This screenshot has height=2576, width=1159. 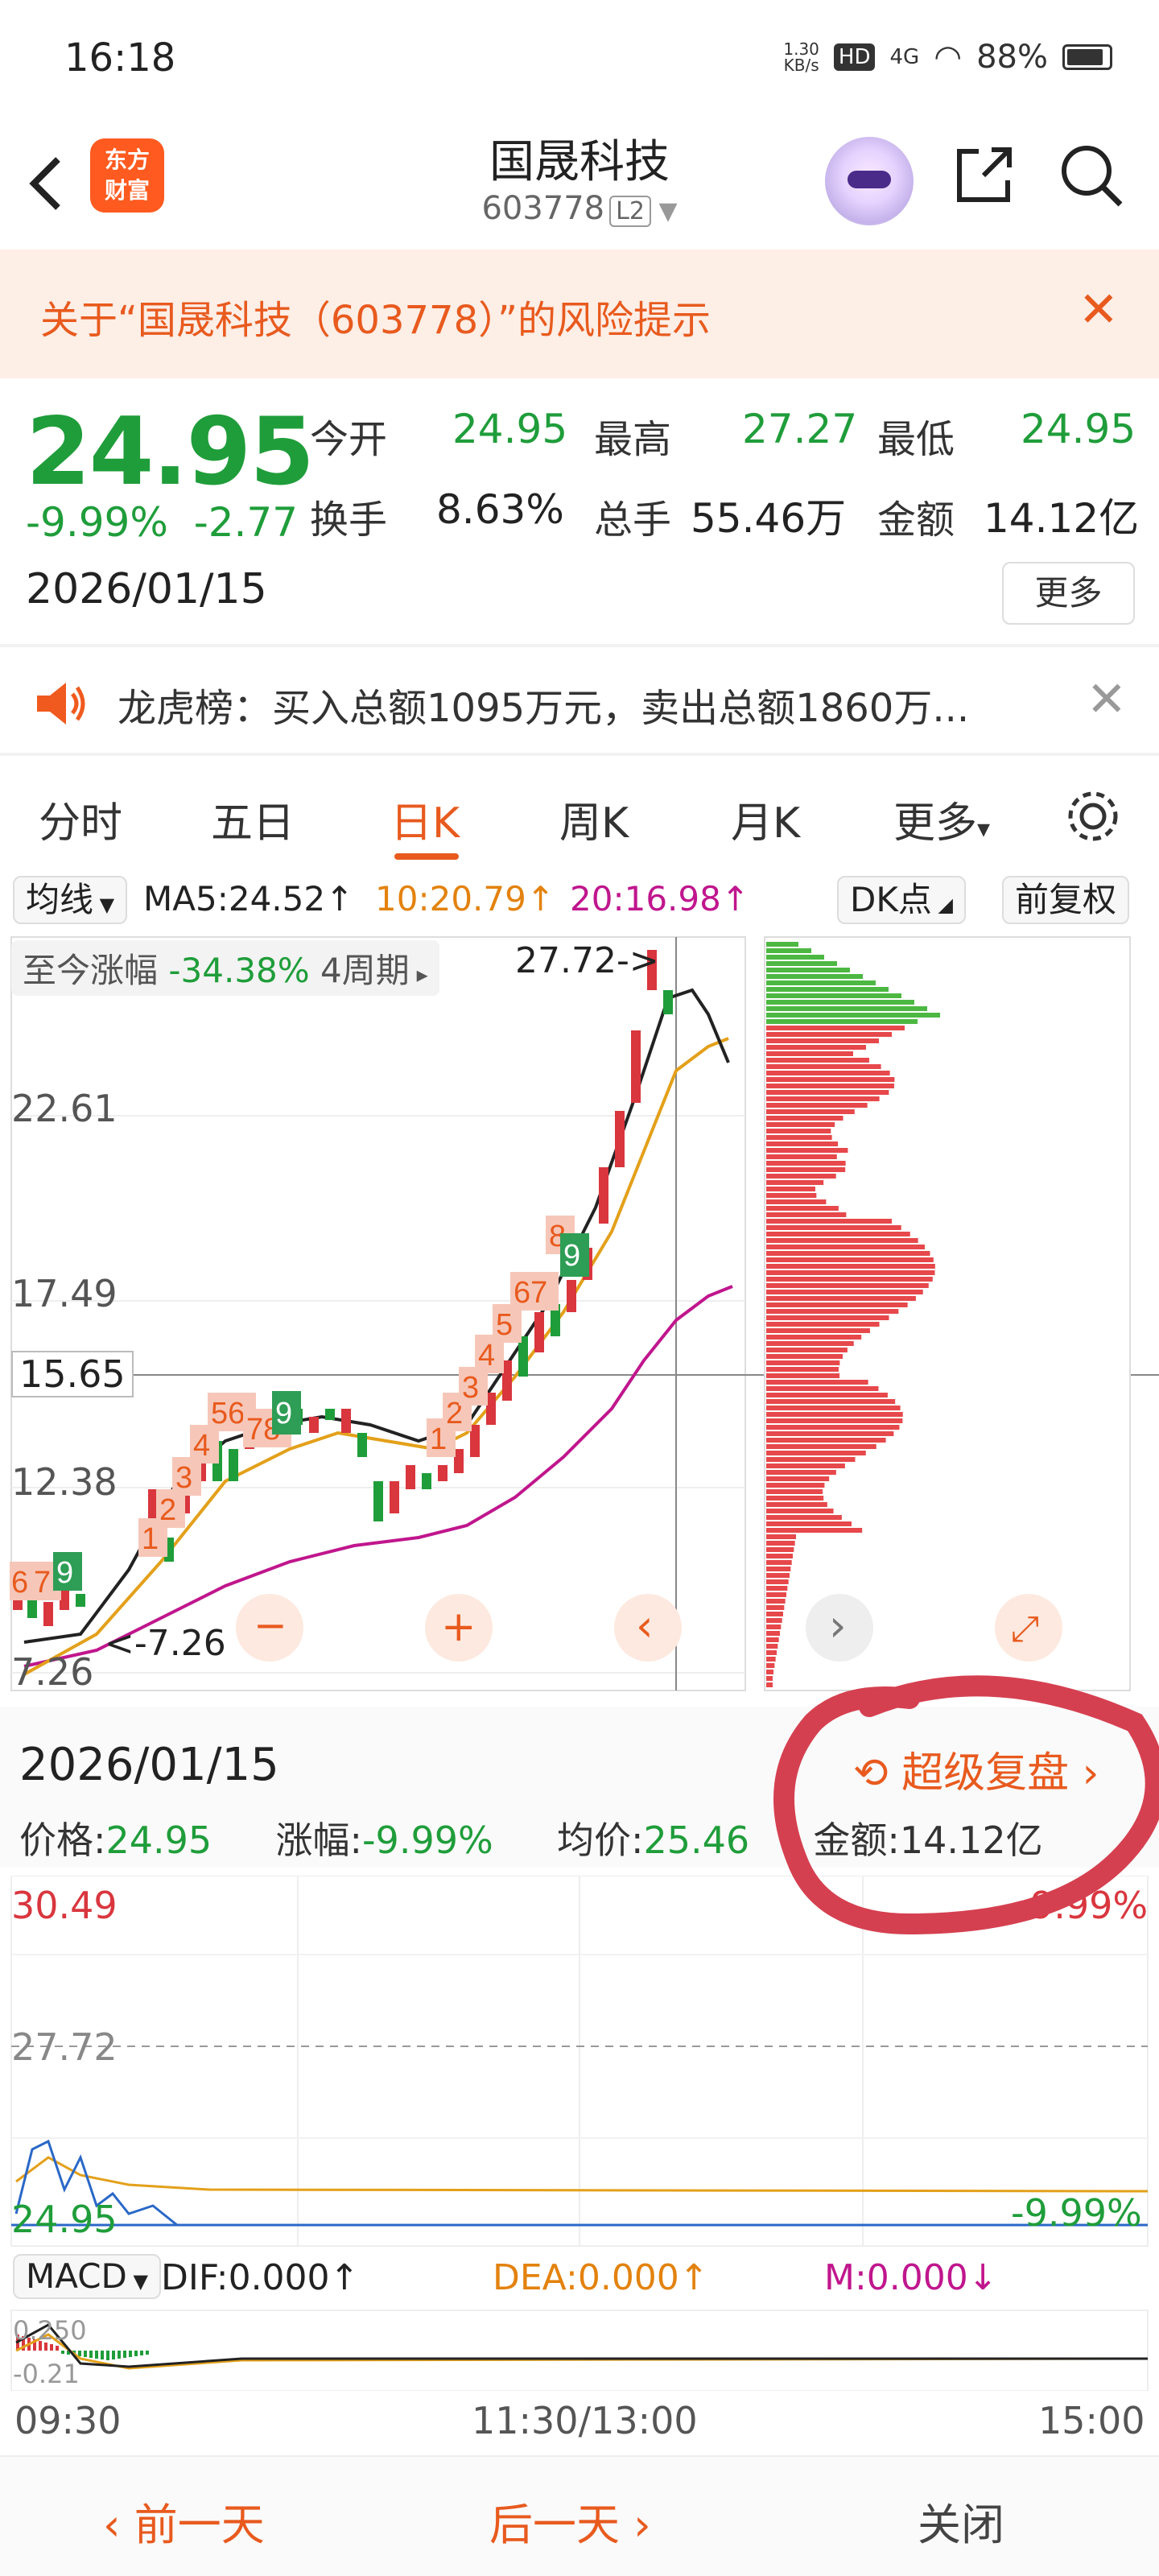 I want to click on dragon-tiger-bar: 龙虎榜：买入总额1095万元，卖出总额1860万... ✕, so click(x=579, y=699).